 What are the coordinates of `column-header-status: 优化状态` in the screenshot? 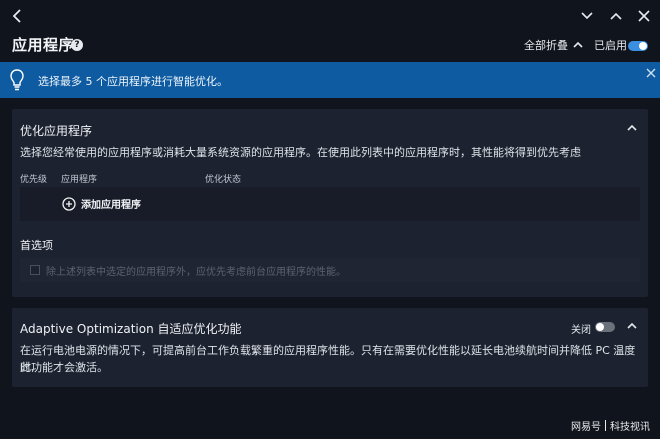 It's located at (223, 180).